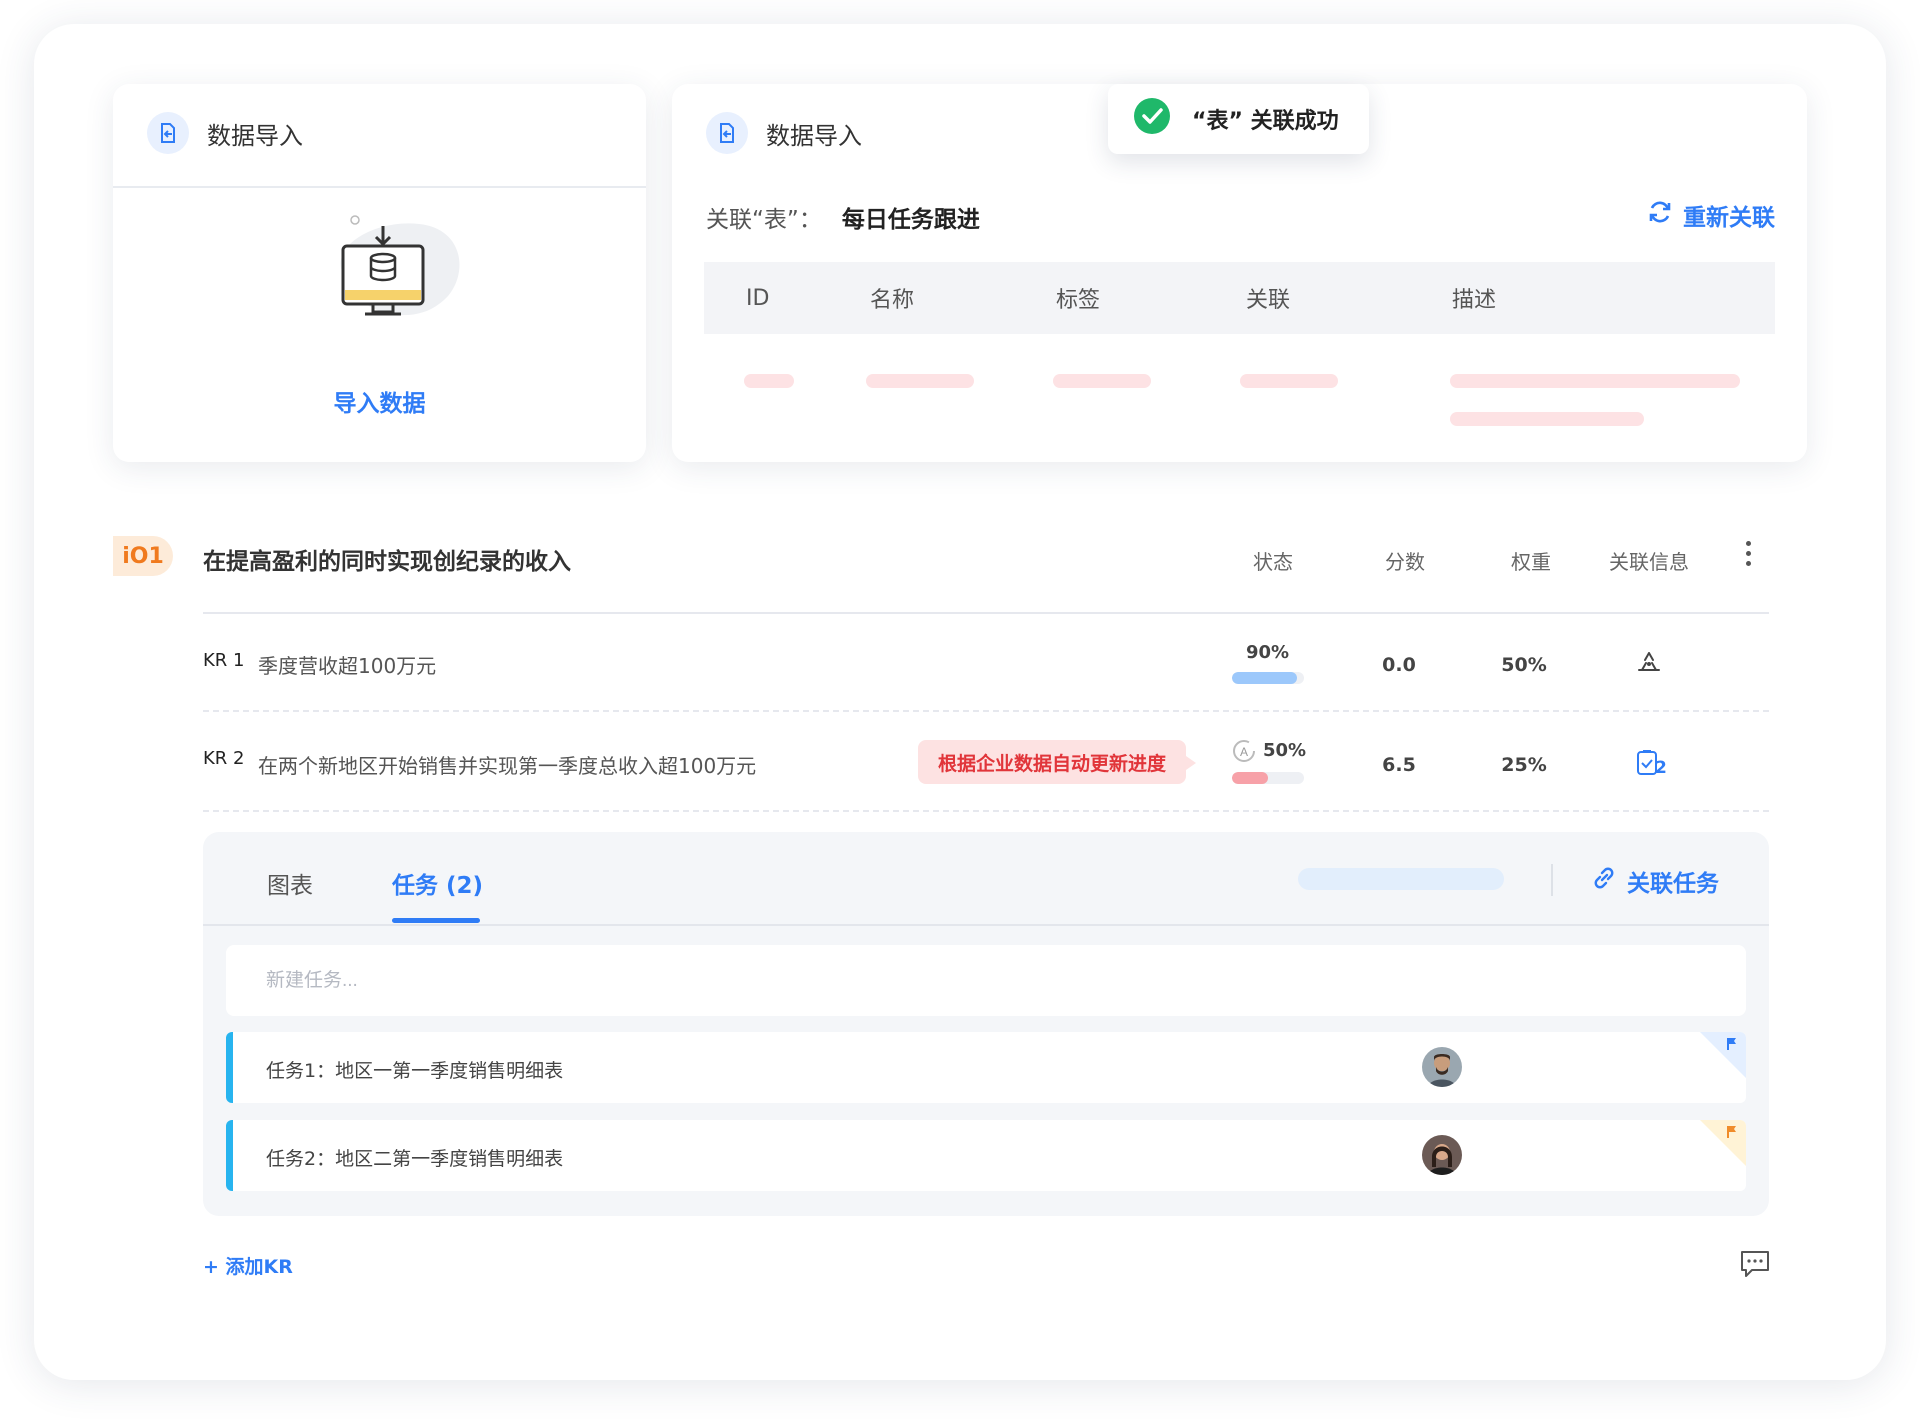  Describe the element at coordinates (1239, 298) in the screenshot. I see `table-header: ID 名称 标签 关联 描述` at that location.